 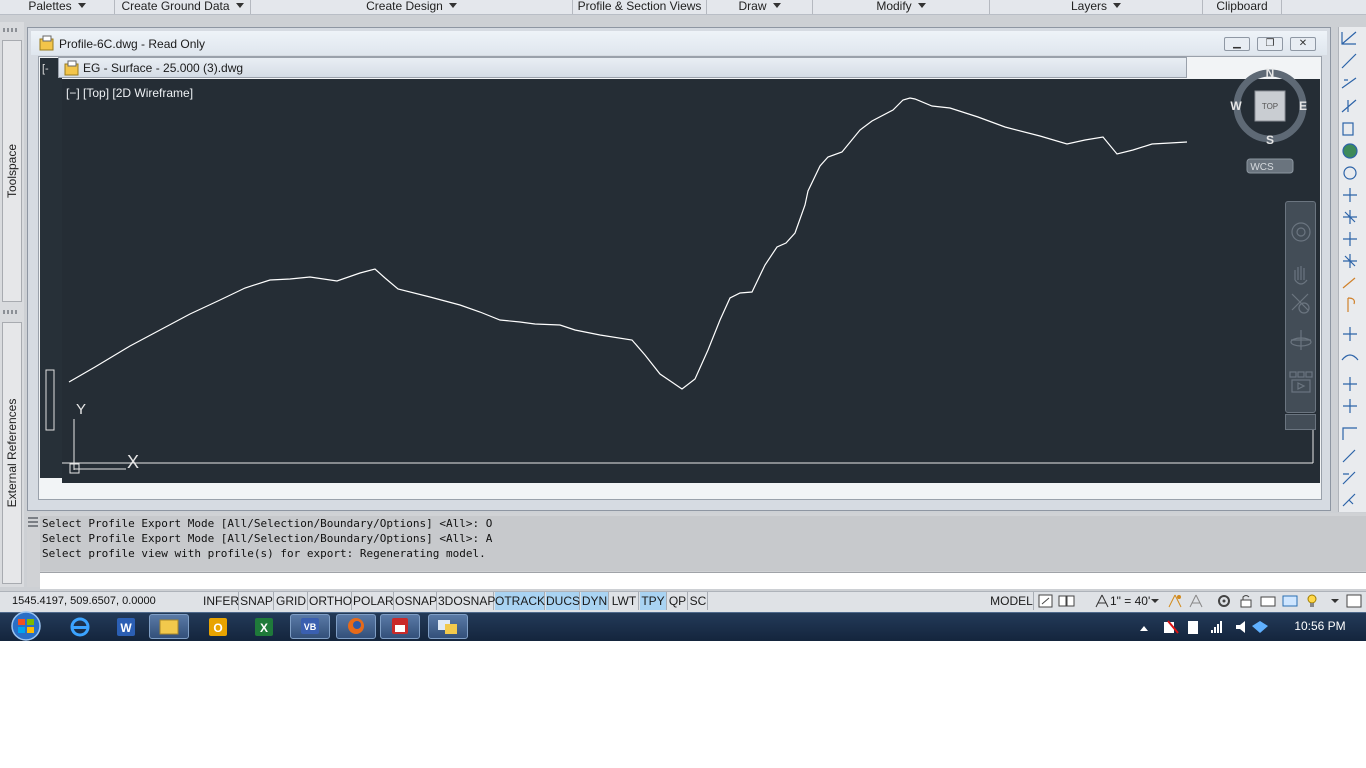 I want to click on toggle-grid: GRID, so click(x=291, y=601).